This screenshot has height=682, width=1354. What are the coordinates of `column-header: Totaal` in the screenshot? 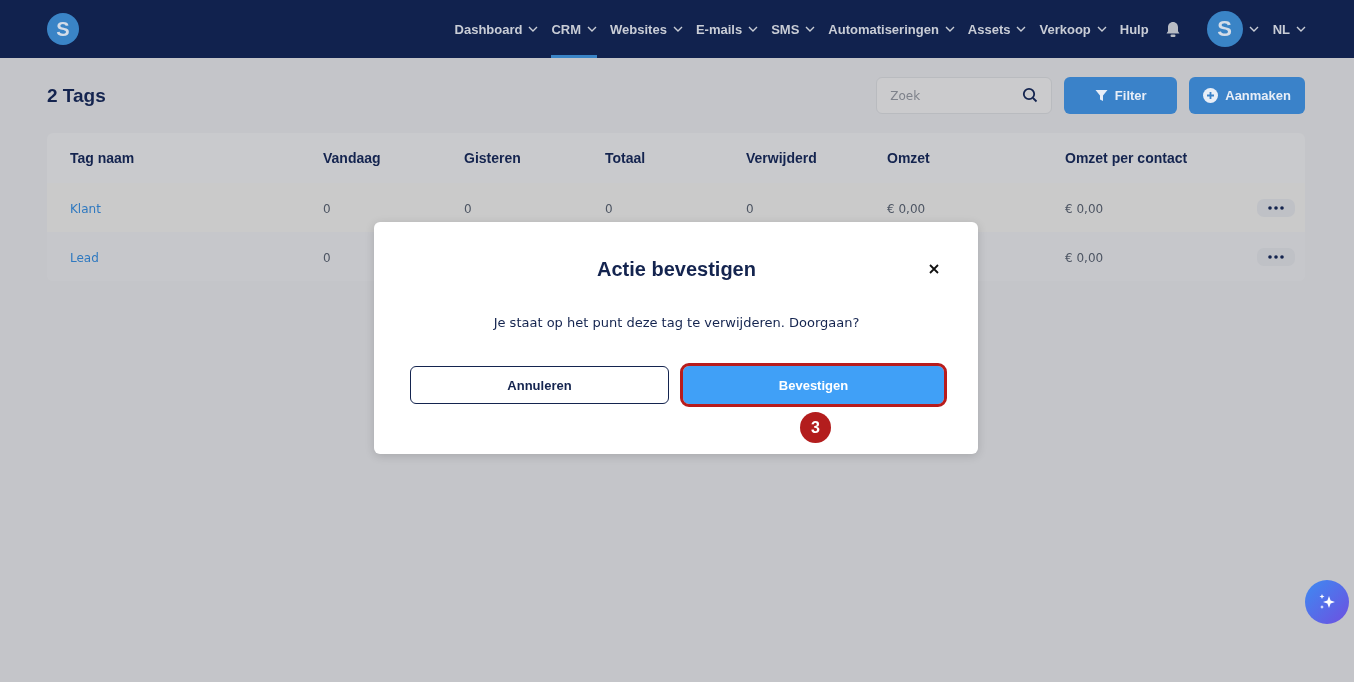 It's located at (625, 158).